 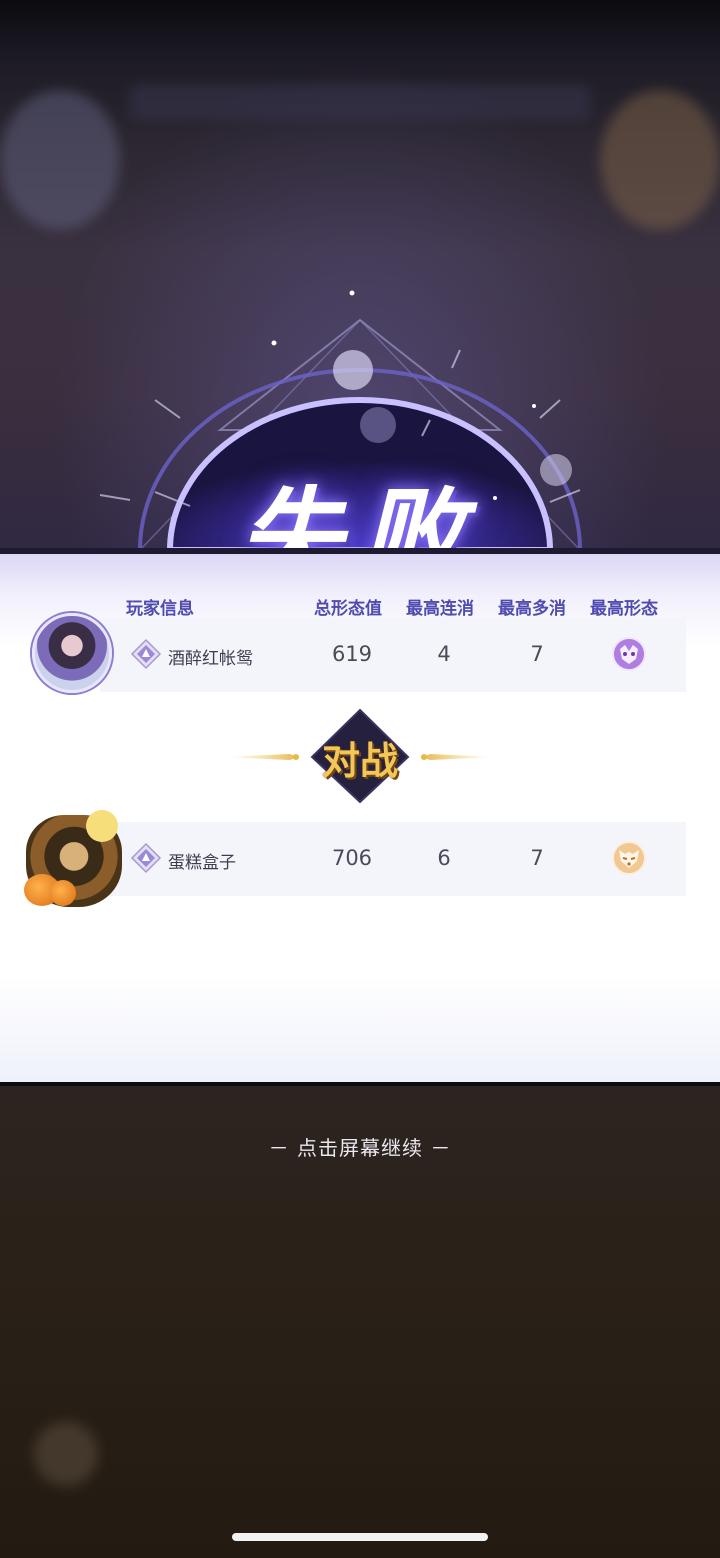 What do you see at coordinates (444, 654) in the screenshot?
I see `max-combo-value: 4` at bounding box center [444, 654].